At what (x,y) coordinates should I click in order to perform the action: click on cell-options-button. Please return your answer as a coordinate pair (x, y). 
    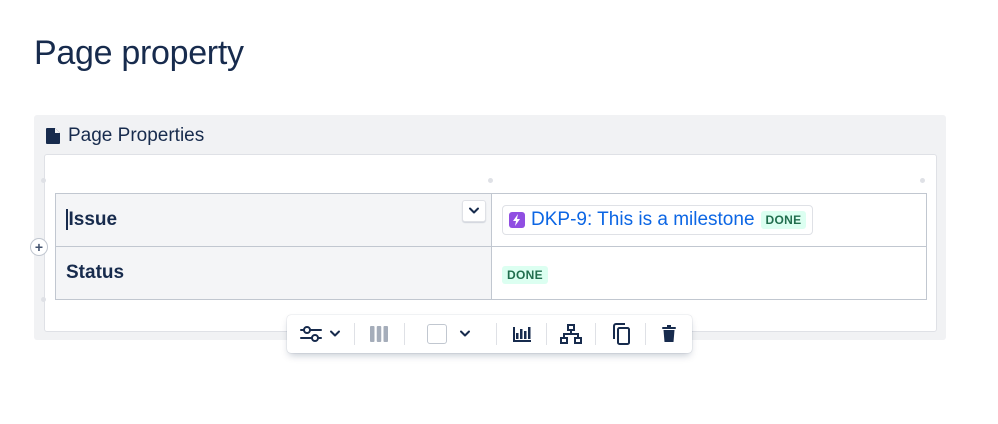
    Looking at the image, I should click on (474, 211).